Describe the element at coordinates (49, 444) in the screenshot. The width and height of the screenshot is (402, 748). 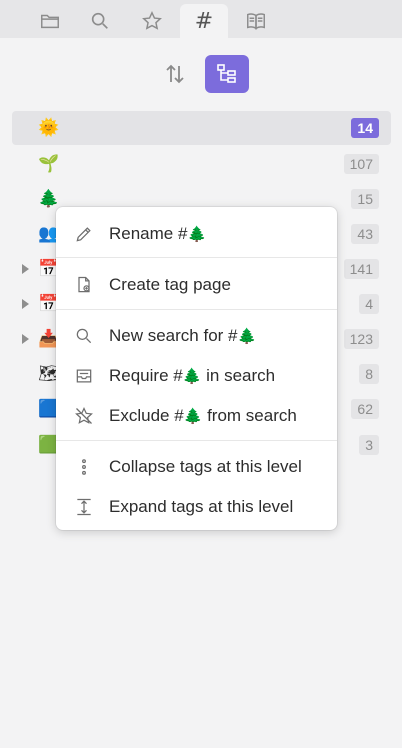
I see `tag-emoji: 🟩` at that location.